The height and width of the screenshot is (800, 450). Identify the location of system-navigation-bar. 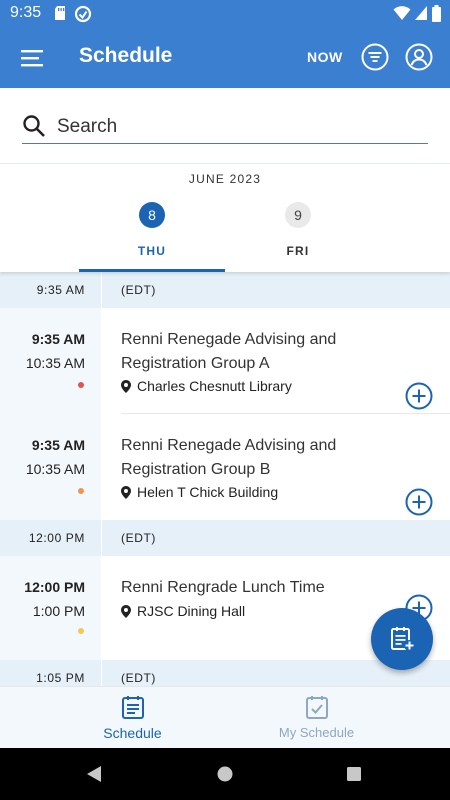
(225, 774).